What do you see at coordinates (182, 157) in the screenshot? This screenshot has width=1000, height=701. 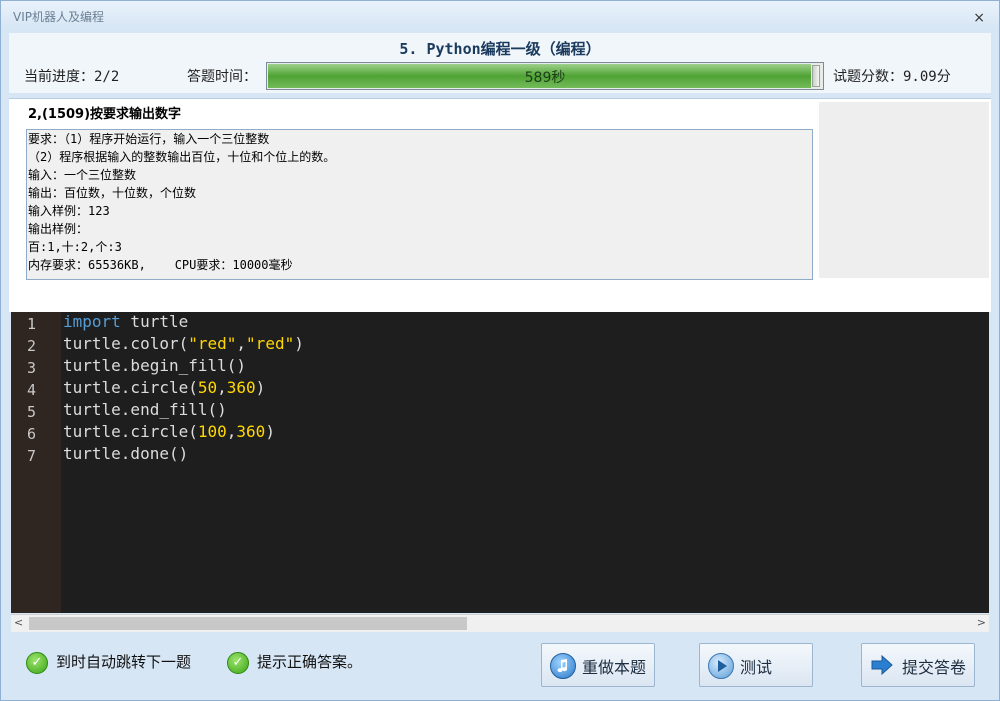 I see `requirement-line: （2）程序根据输入的整数输出百位，十位和个位上的数。` at bounding box center [182, 157].